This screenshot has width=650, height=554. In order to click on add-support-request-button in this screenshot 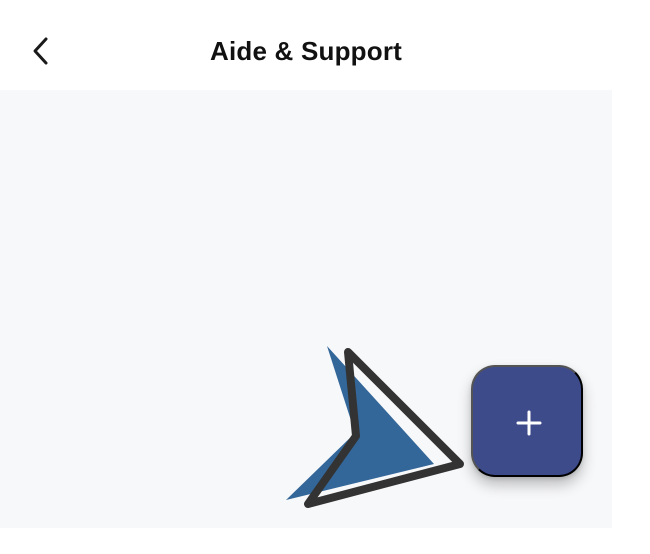, I will do `click(527, 421)`.